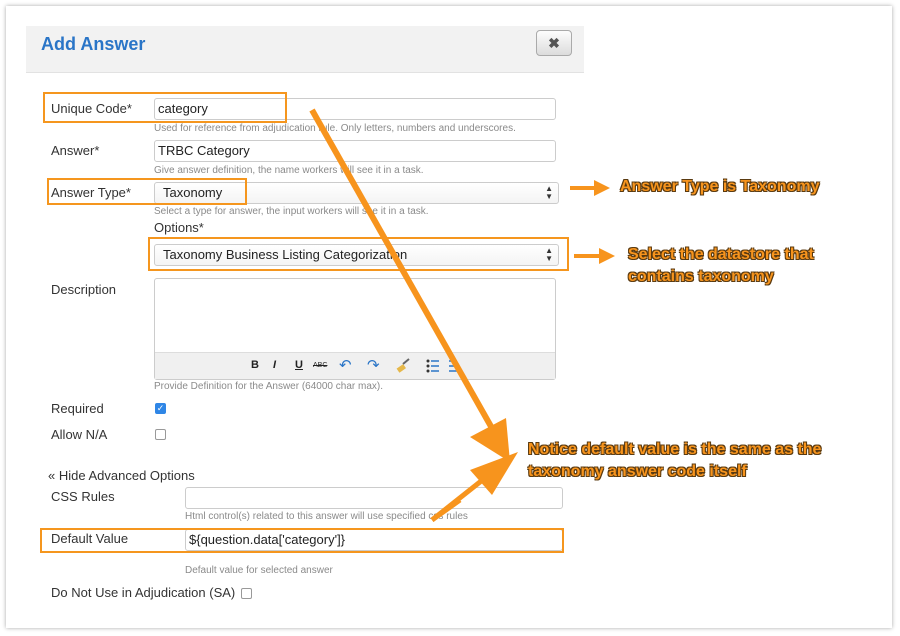 The width and height of the screenshot is (900, 636). What do you see at coordinates (602, 188) in the screenshot?
I see `answer-type-arrow-head` at bounding box center [602, 188].